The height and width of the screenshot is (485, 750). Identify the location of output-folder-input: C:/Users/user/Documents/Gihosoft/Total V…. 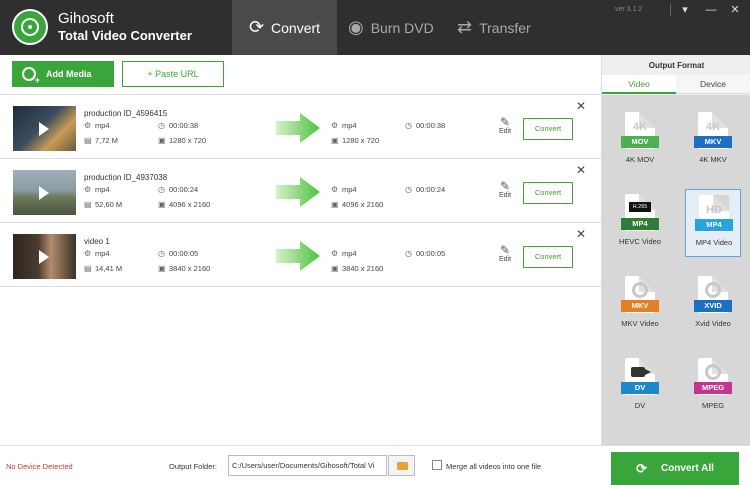
(307, 465).